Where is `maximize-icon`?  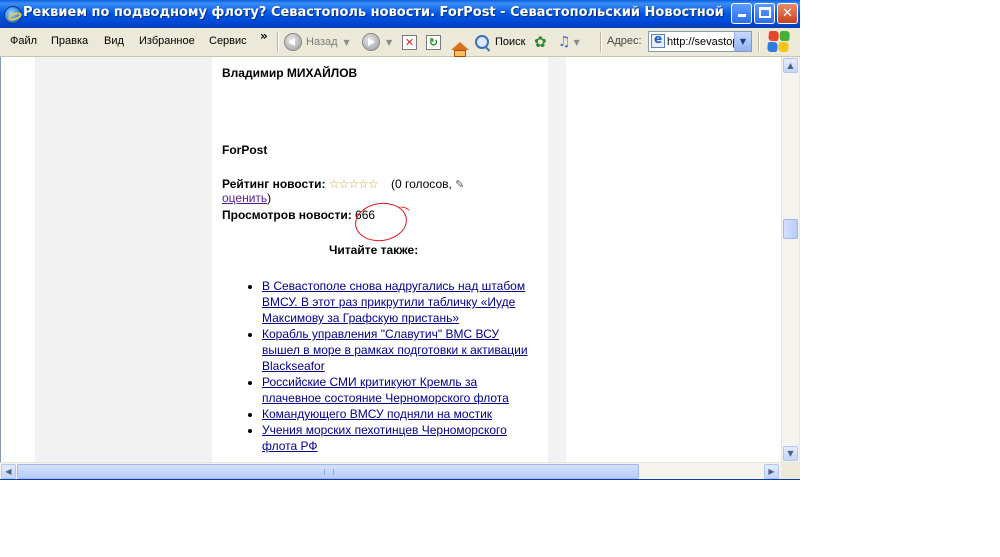 maximize-icon is located at coordinates (764, 12).